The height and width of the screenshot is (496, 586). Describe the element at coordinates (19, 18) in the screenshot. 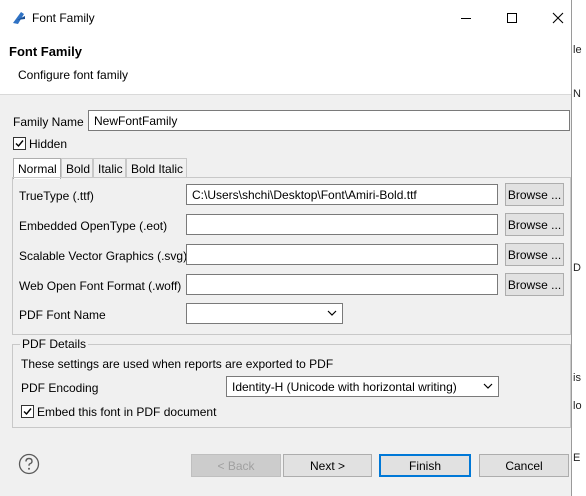

I see `eclipse-app-icon` at that location.